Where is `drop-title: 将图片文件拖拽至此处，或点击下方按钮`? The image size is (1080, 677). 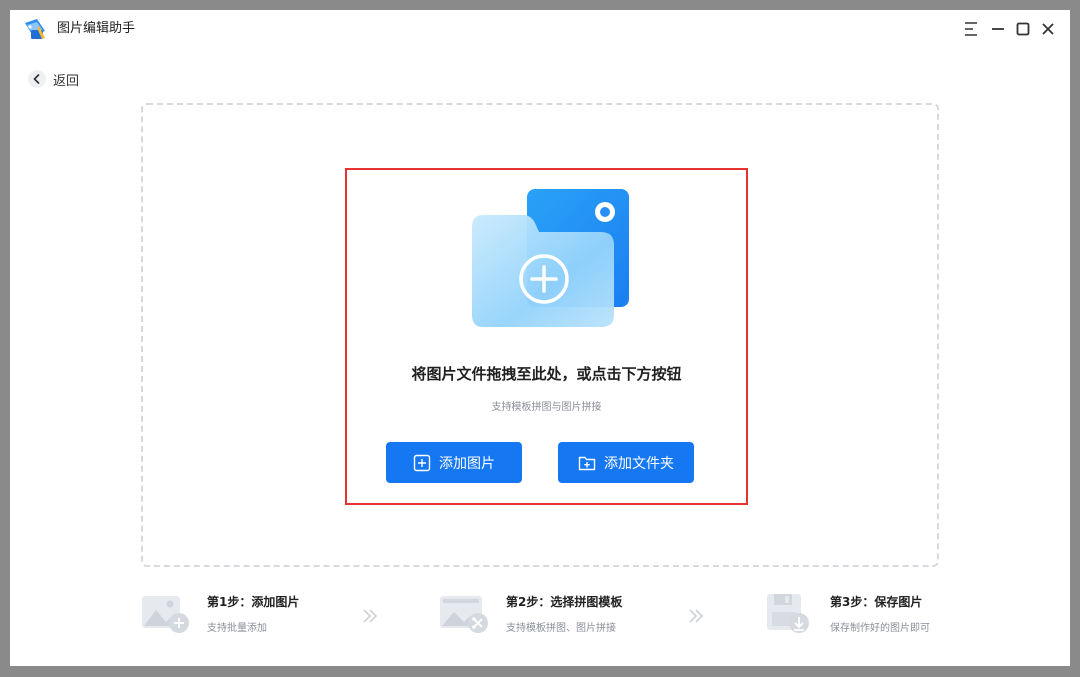 drop-title: 将图片文件拖拽至此处，或点击下方按钮 is located at coordinates (546, 374).